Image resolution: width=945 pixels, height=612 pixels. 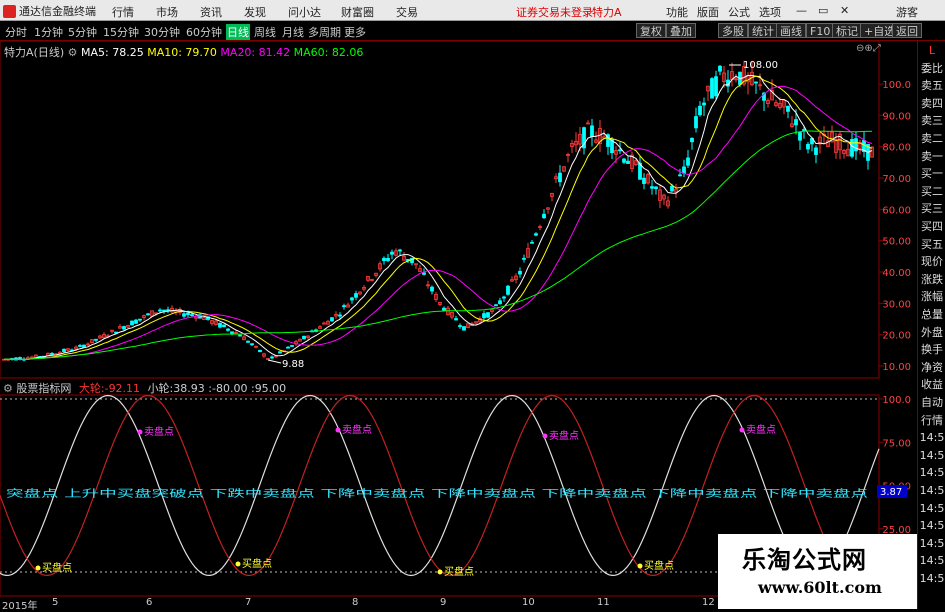 What do you see at coordinates (204, 32) in the screenshot?
I see `period-tab-60min: 60分钟` at bounding box center [204, 32].